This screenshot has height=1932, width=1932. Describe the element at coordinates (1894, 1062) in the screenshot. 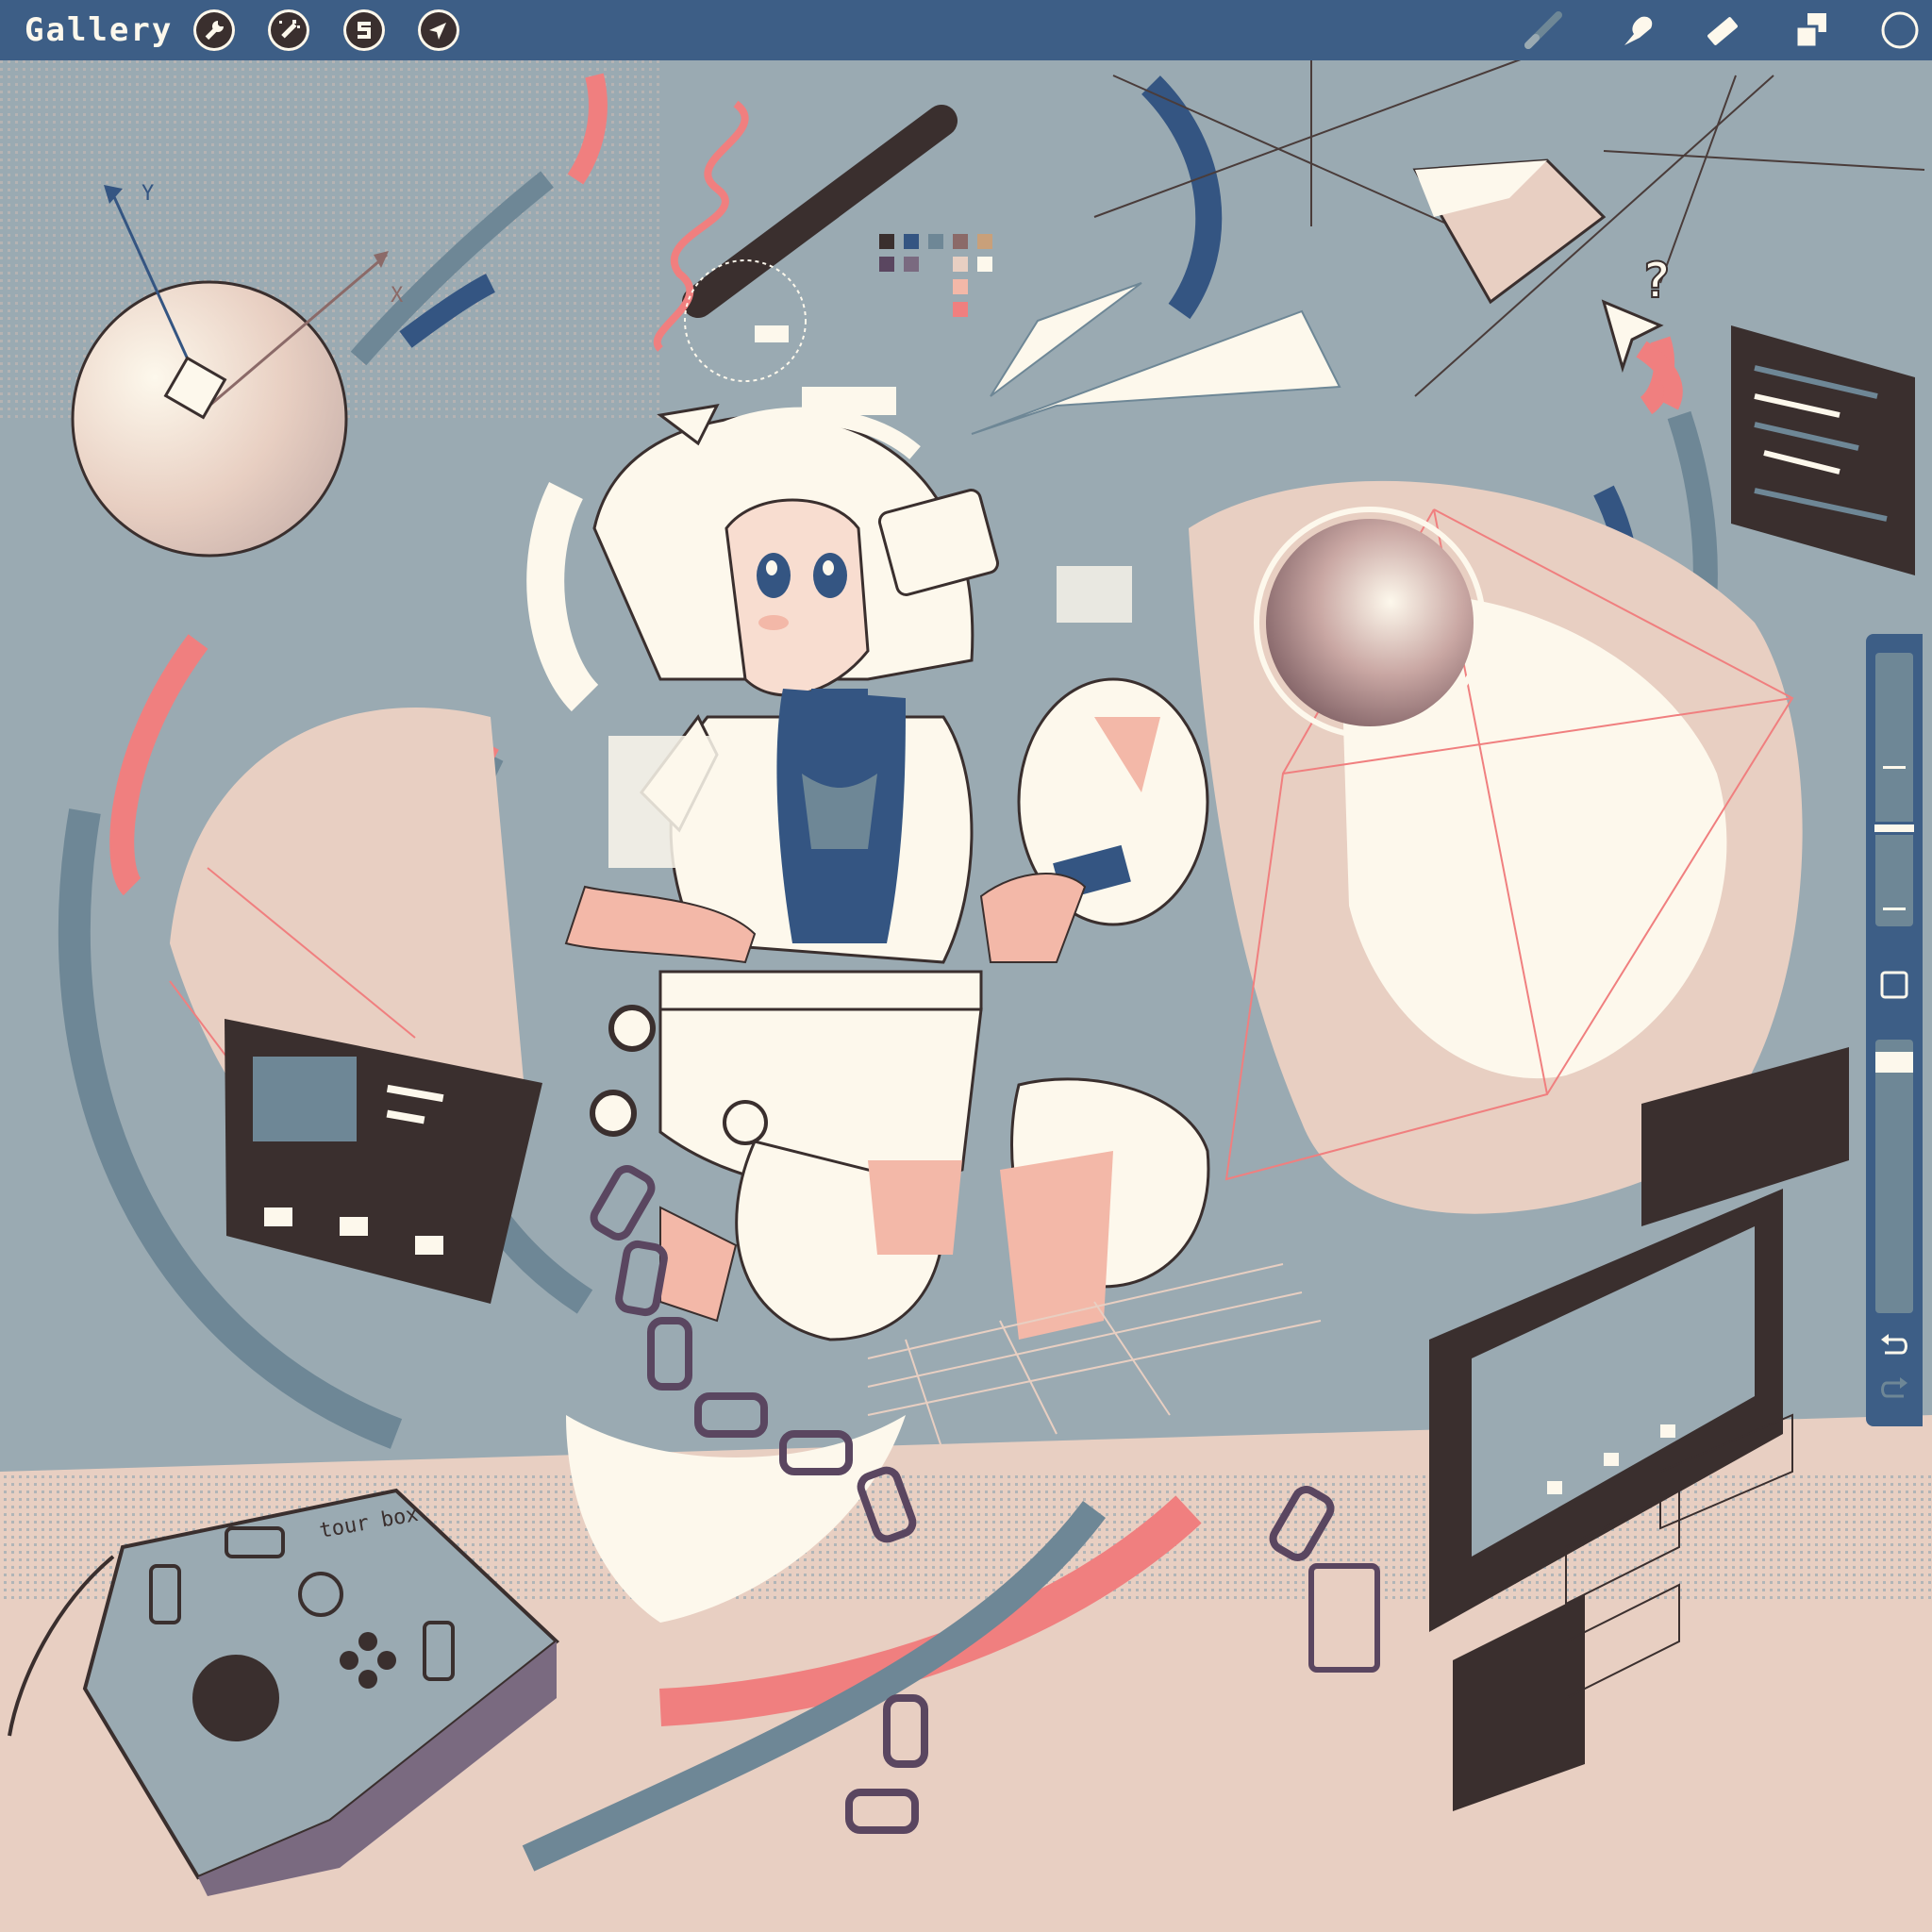

I see `opacity-thumb` at that location.